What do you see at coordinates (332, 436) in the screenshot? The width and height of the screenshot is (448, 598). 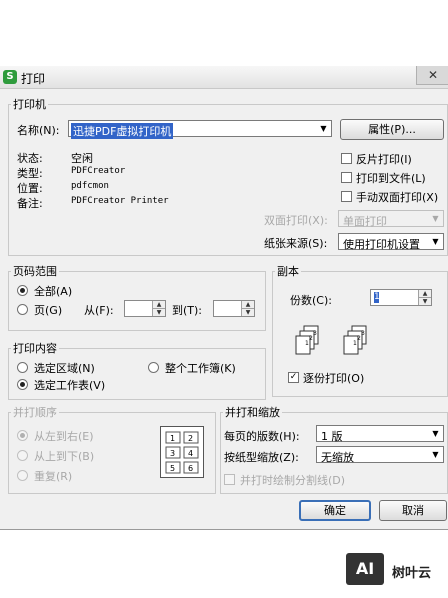 I see `pages-per-sheet-value: 1 版` at bounding box center [332, 436].